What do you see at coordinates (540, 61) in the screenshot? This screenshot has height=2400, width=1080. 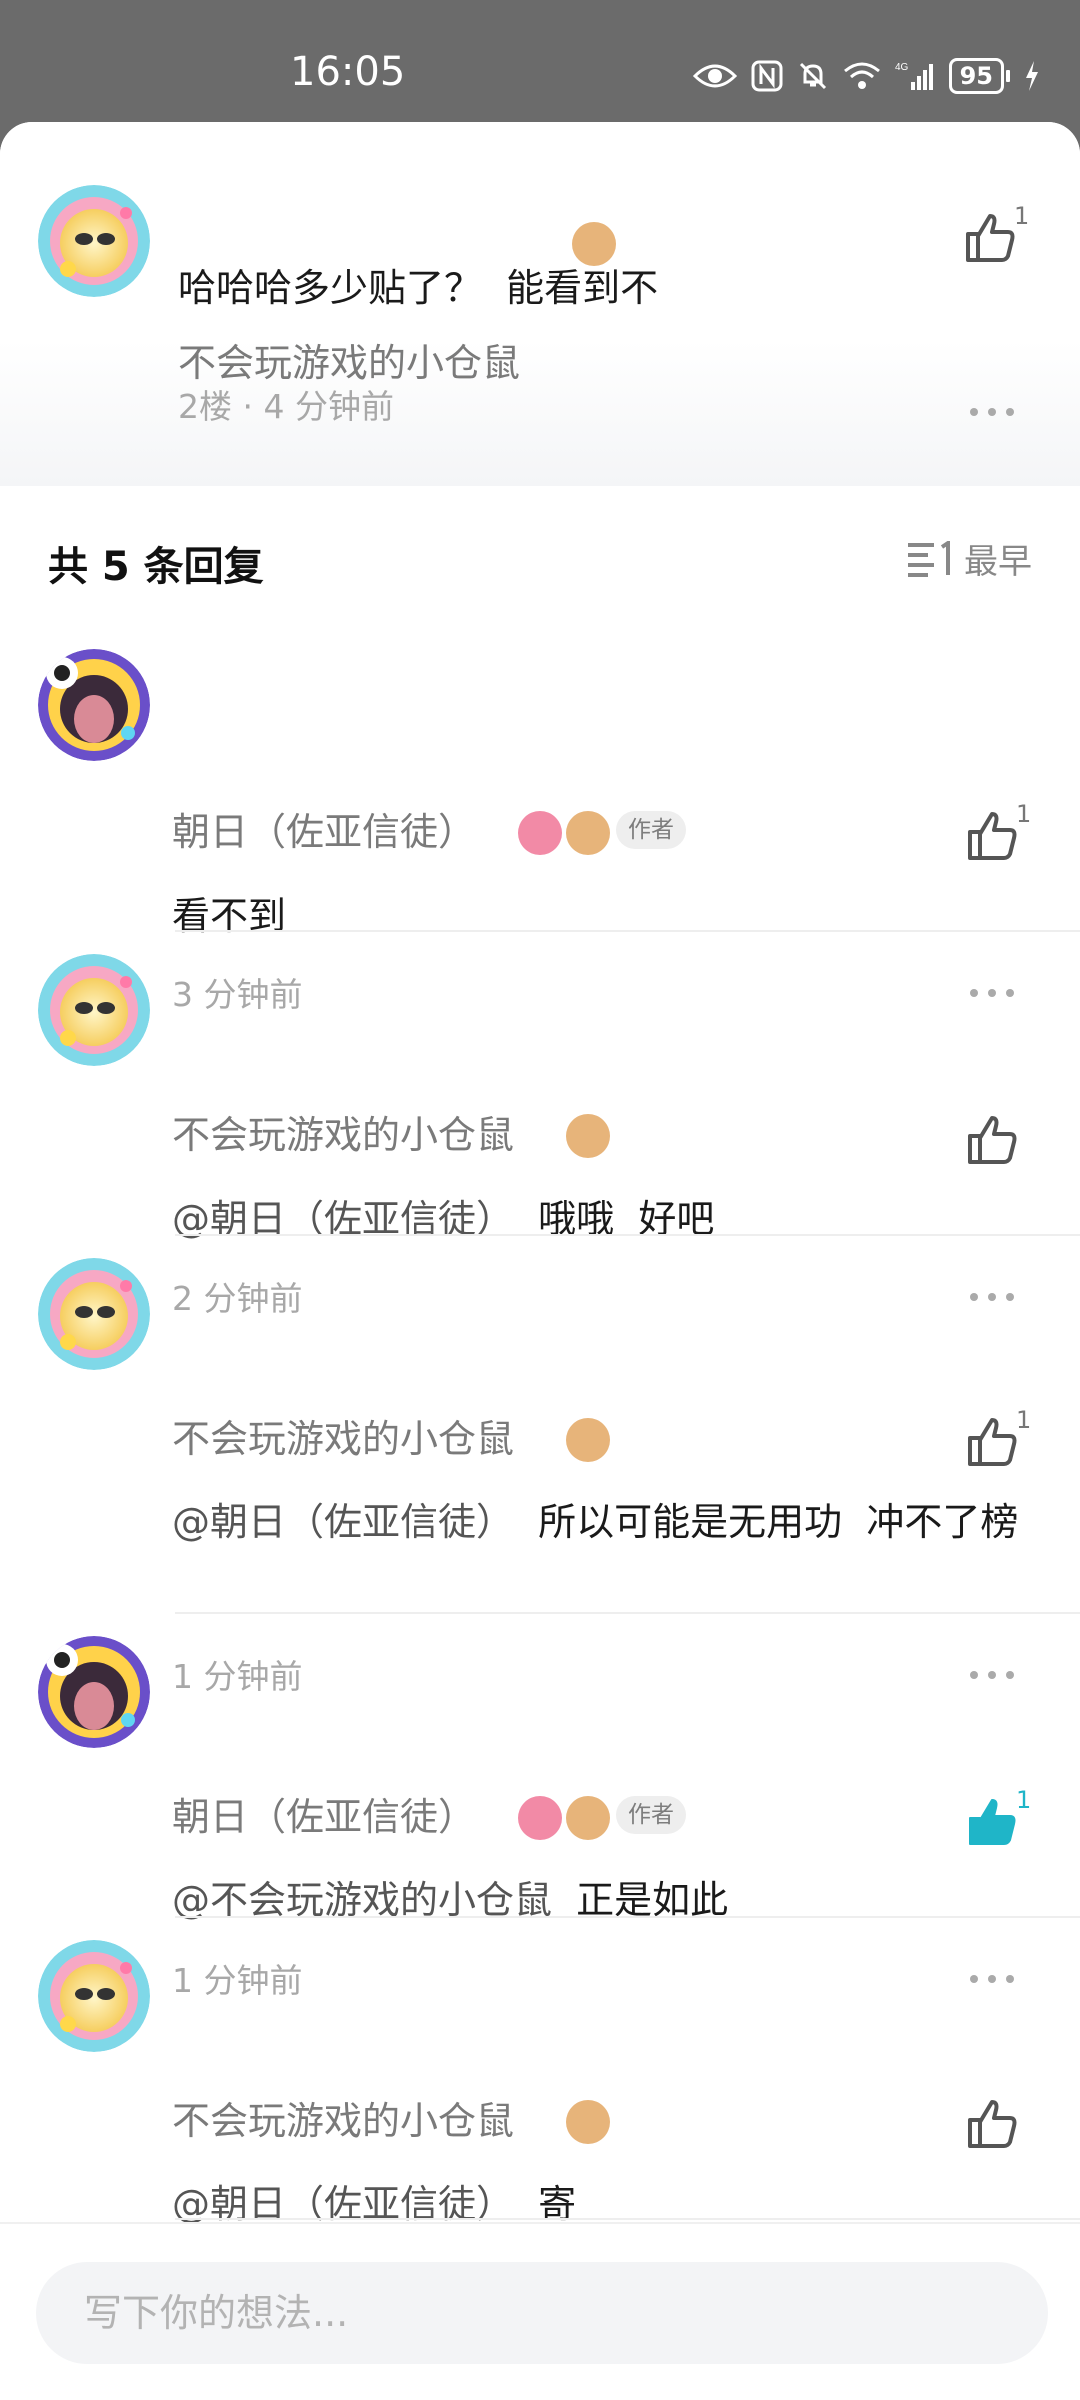 I see `status-bar: 16:05 4G 95` at bounding box center [540, 61].